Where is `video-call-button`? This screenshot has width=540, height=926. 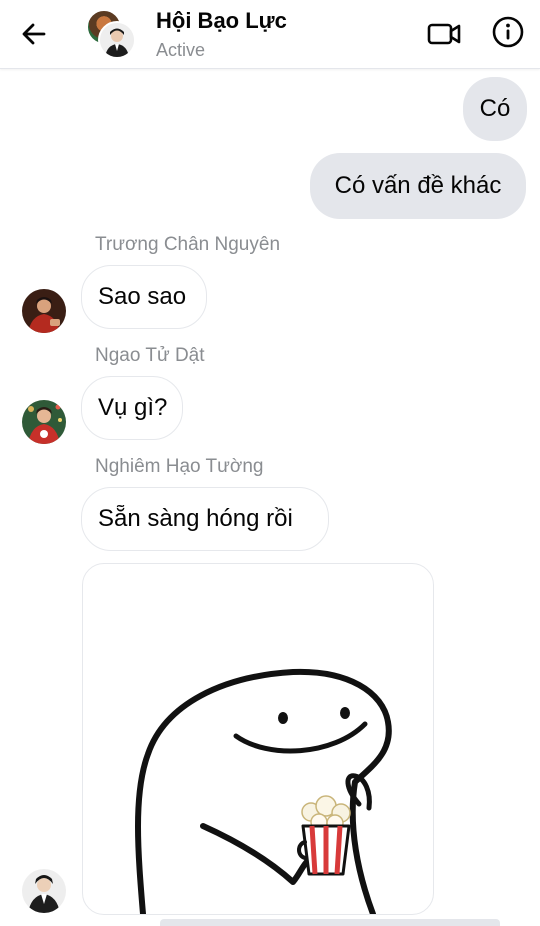
video-call-button is located at coordinates (444, 34).